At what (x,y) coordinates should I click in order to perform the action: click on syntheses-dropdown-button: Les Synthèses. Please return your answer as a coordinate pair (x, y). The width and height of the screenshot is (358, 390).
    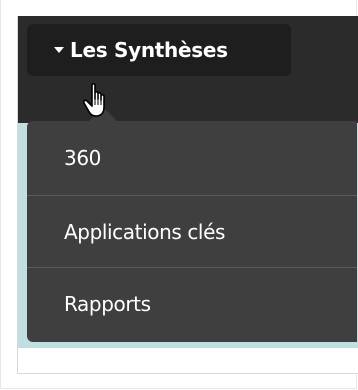
    Looking at the image, I should click on (159, 50).